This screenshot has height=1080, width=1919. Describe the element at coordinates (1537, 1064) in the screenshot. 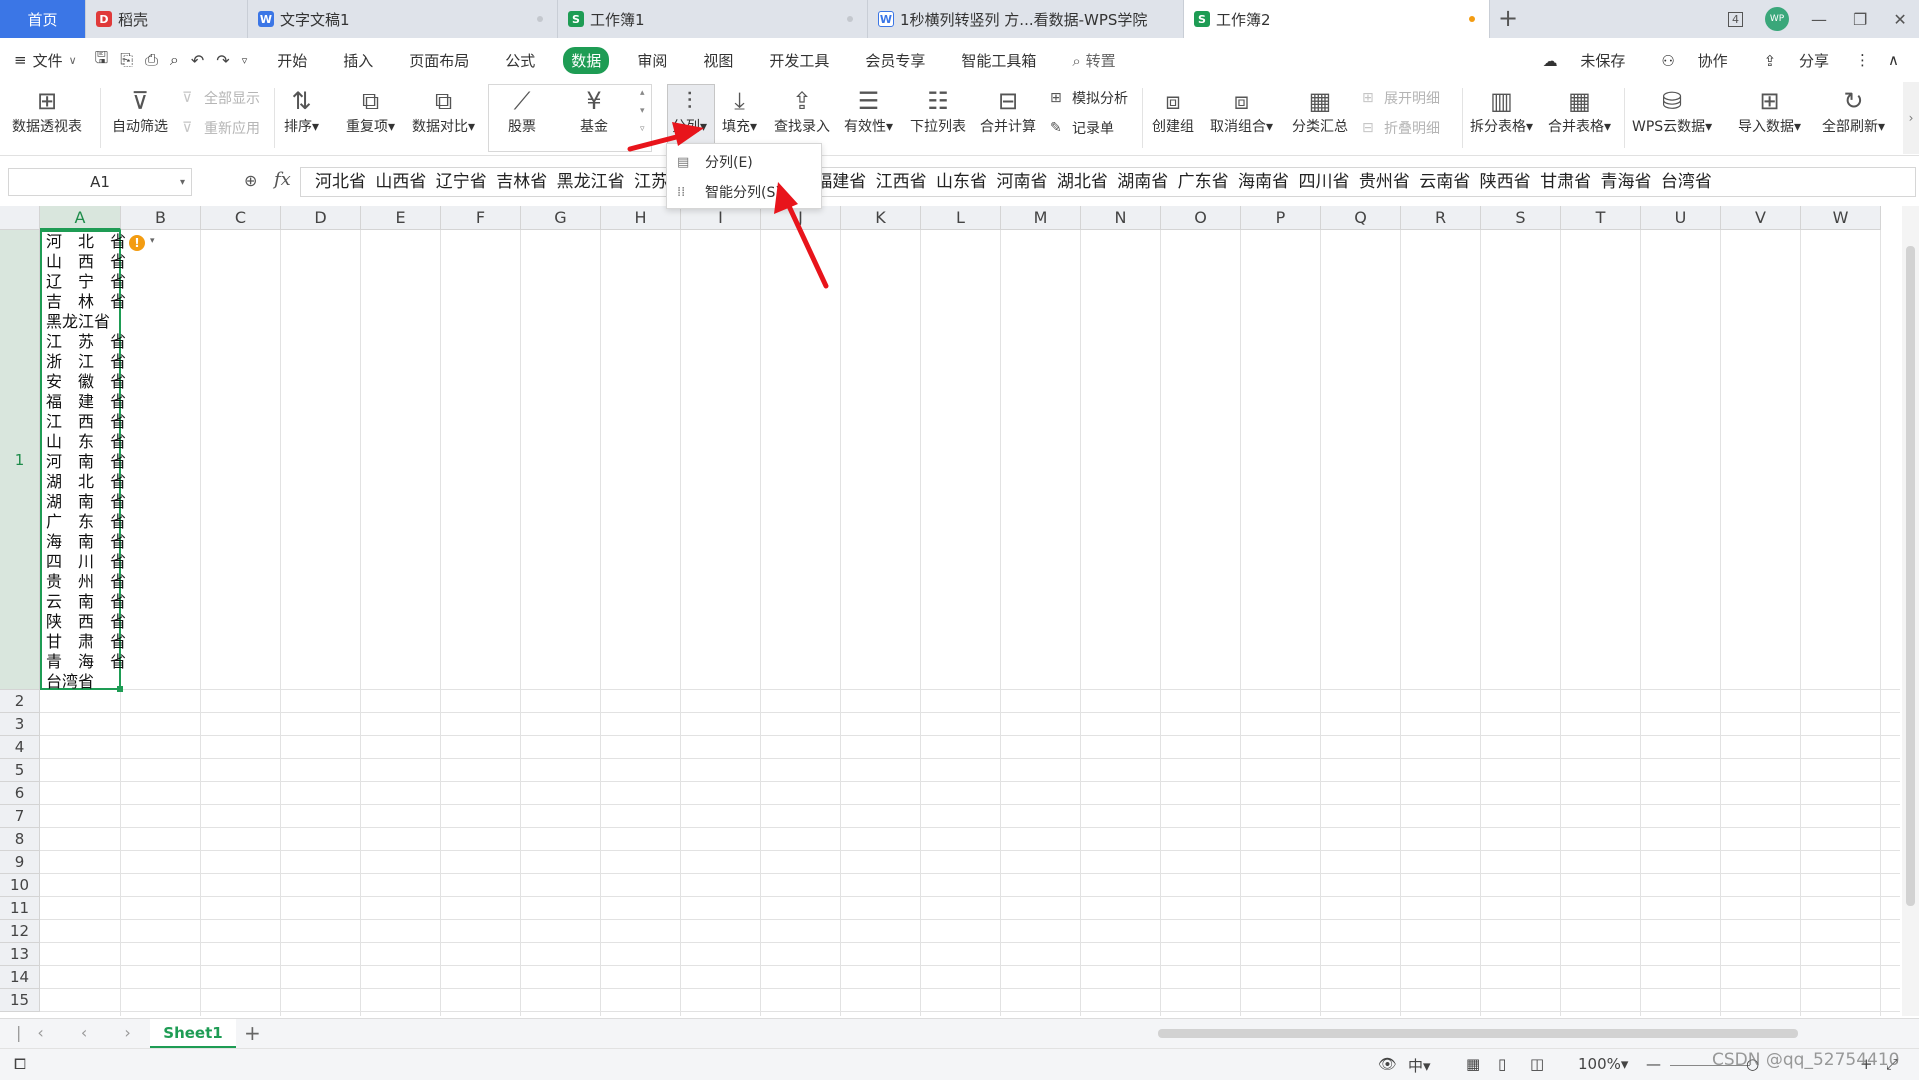

I see `page-break-view-icon: ◫` at that location.